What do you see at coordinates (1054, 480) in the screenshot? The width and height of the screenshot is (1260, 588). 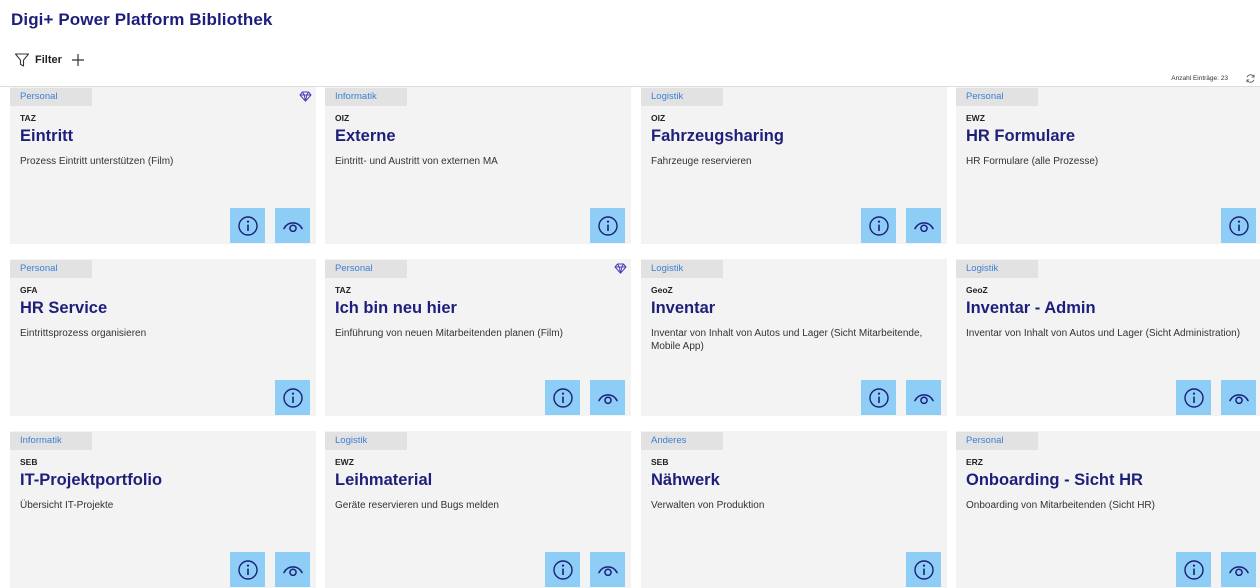 I see `app-name: Onboarding - Sicht HR` at bounding box center [1054, 480].